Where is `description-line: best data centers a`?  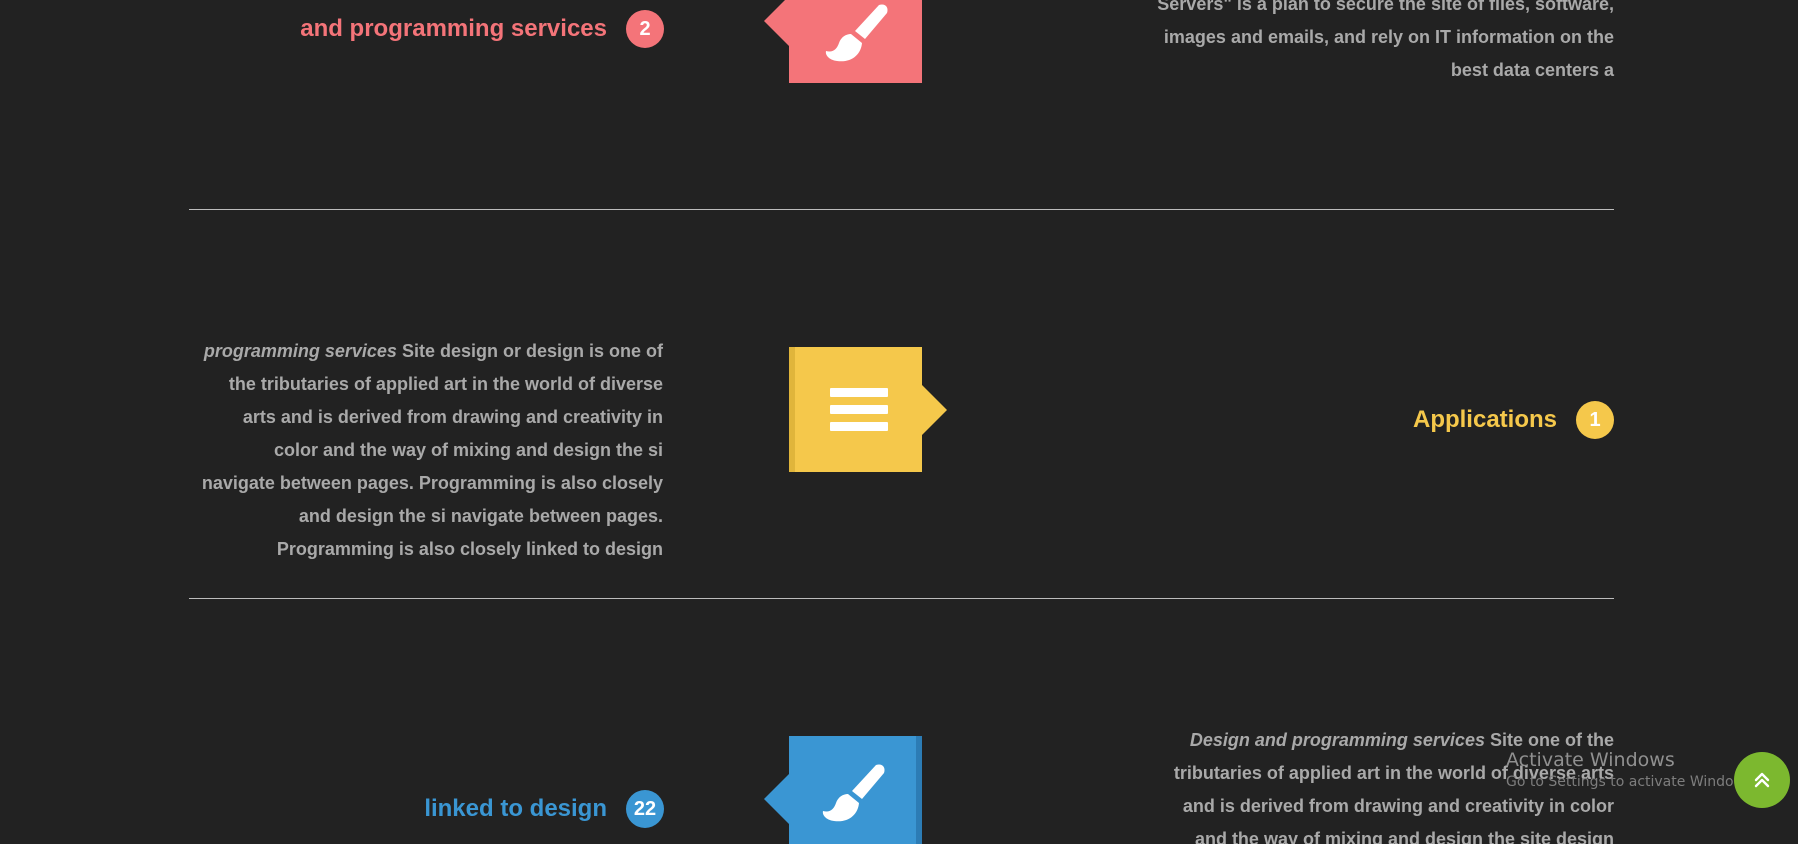
description-line: best data centers a is located at coordinates (1532, 70).